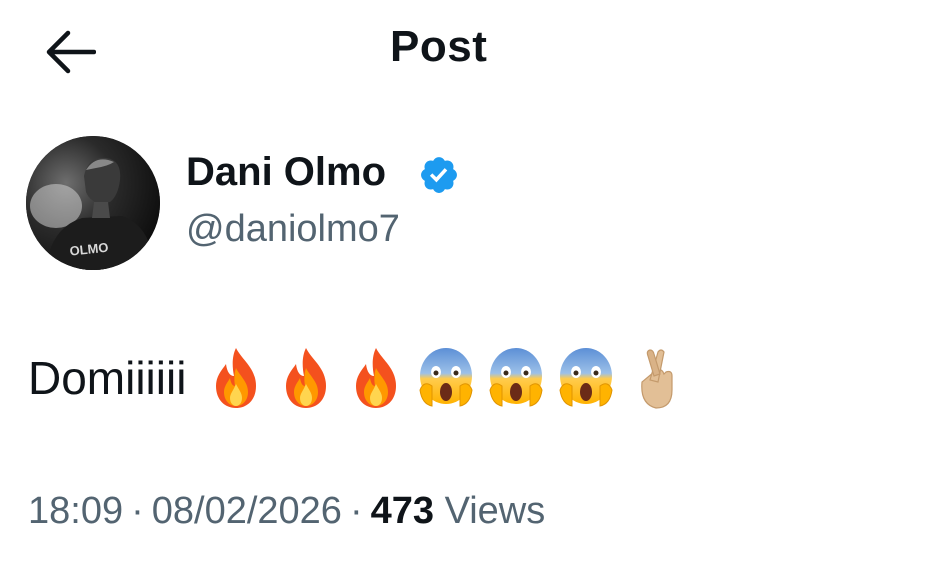 This screenshot has height=566, width=936. What do you see at coordinates (293, 229) in the screenshot?
I see `author-handle: @daniolmo7` at bounding box center [293, 229].